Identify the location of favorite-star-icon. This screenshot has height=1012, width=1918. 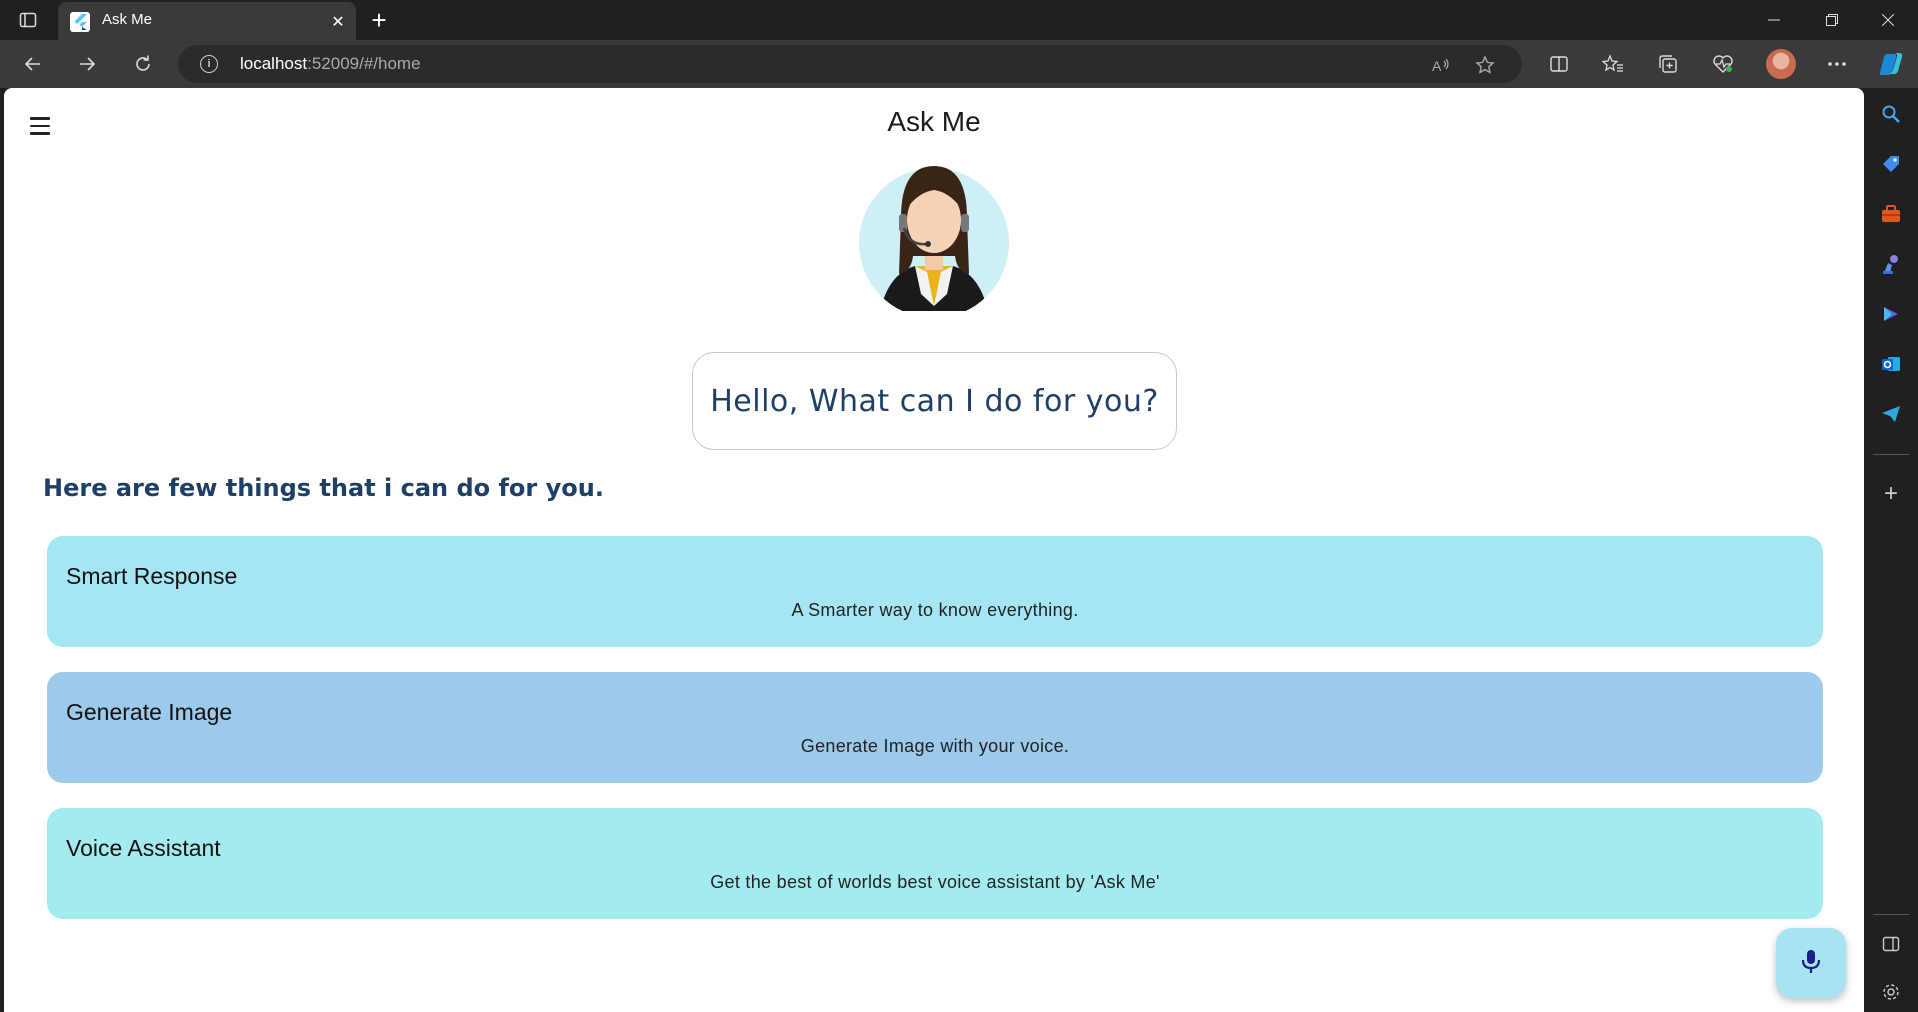
(1485, 65).